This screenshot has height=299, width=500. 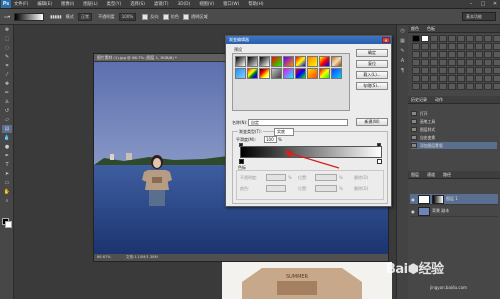 I want to click on history-brush-tool-icon: ↺, so click(x=7, y=111).